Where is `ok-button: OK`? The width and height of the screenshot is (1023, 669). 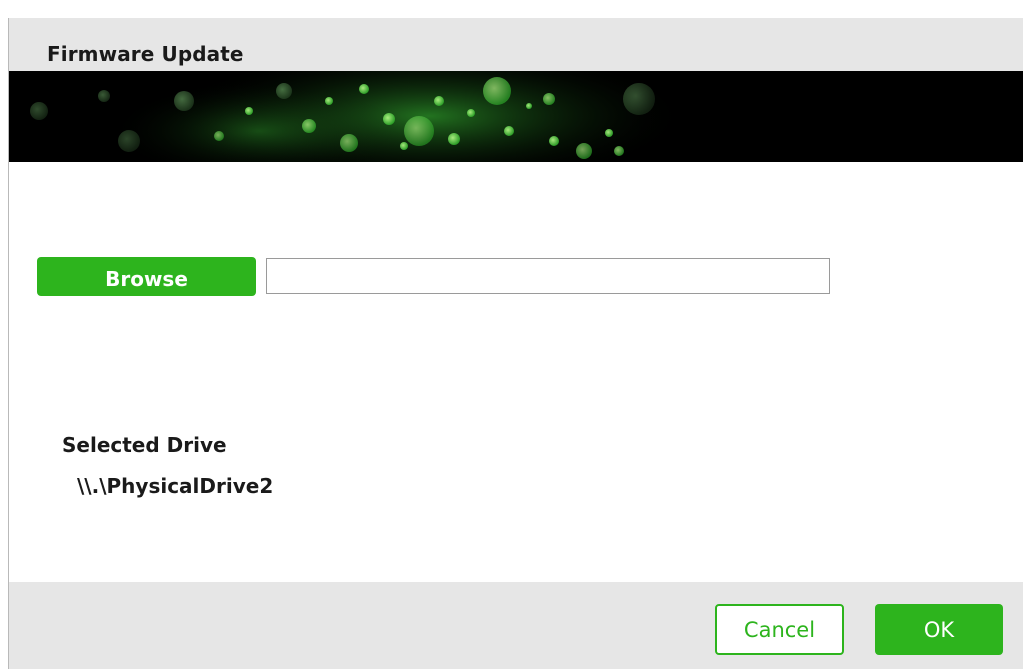 ok-button: OK is located at coordinates (939, 629).